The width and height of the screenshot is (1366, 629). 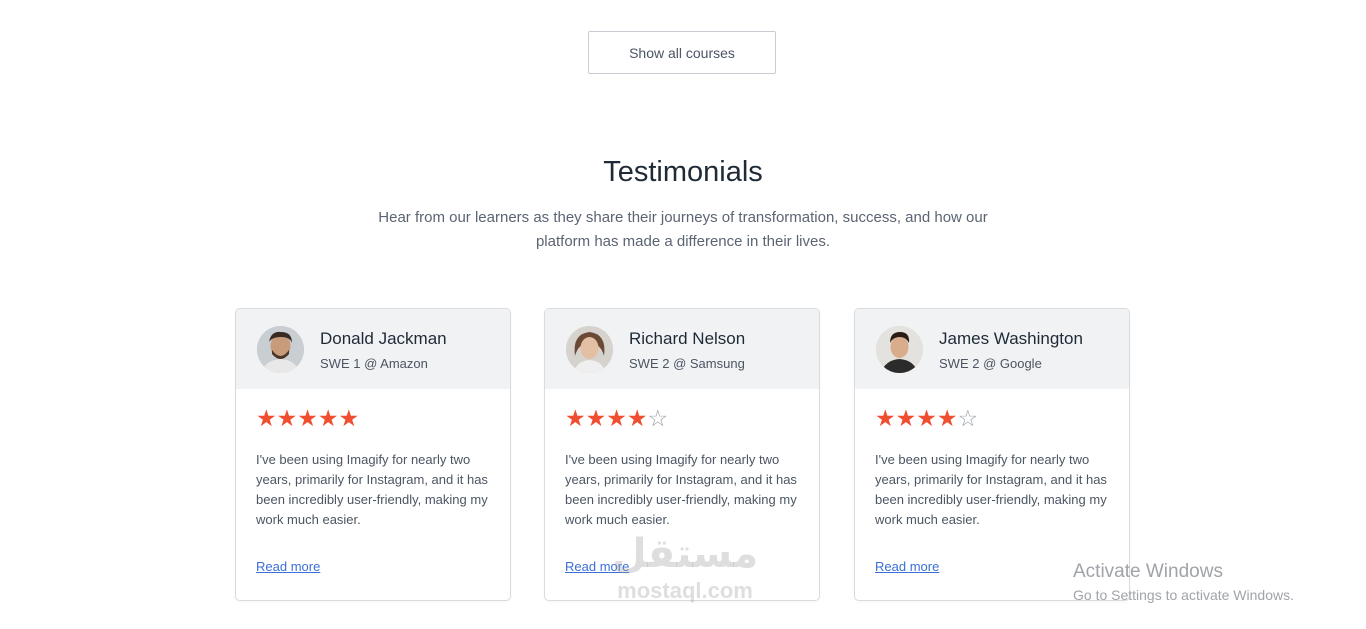 What do you see at coordinates (1183, 595) in the screenshot?
I see `activate-windows-hint: Go to Settings to activate Windows.` at bounding box center [1183, 595].